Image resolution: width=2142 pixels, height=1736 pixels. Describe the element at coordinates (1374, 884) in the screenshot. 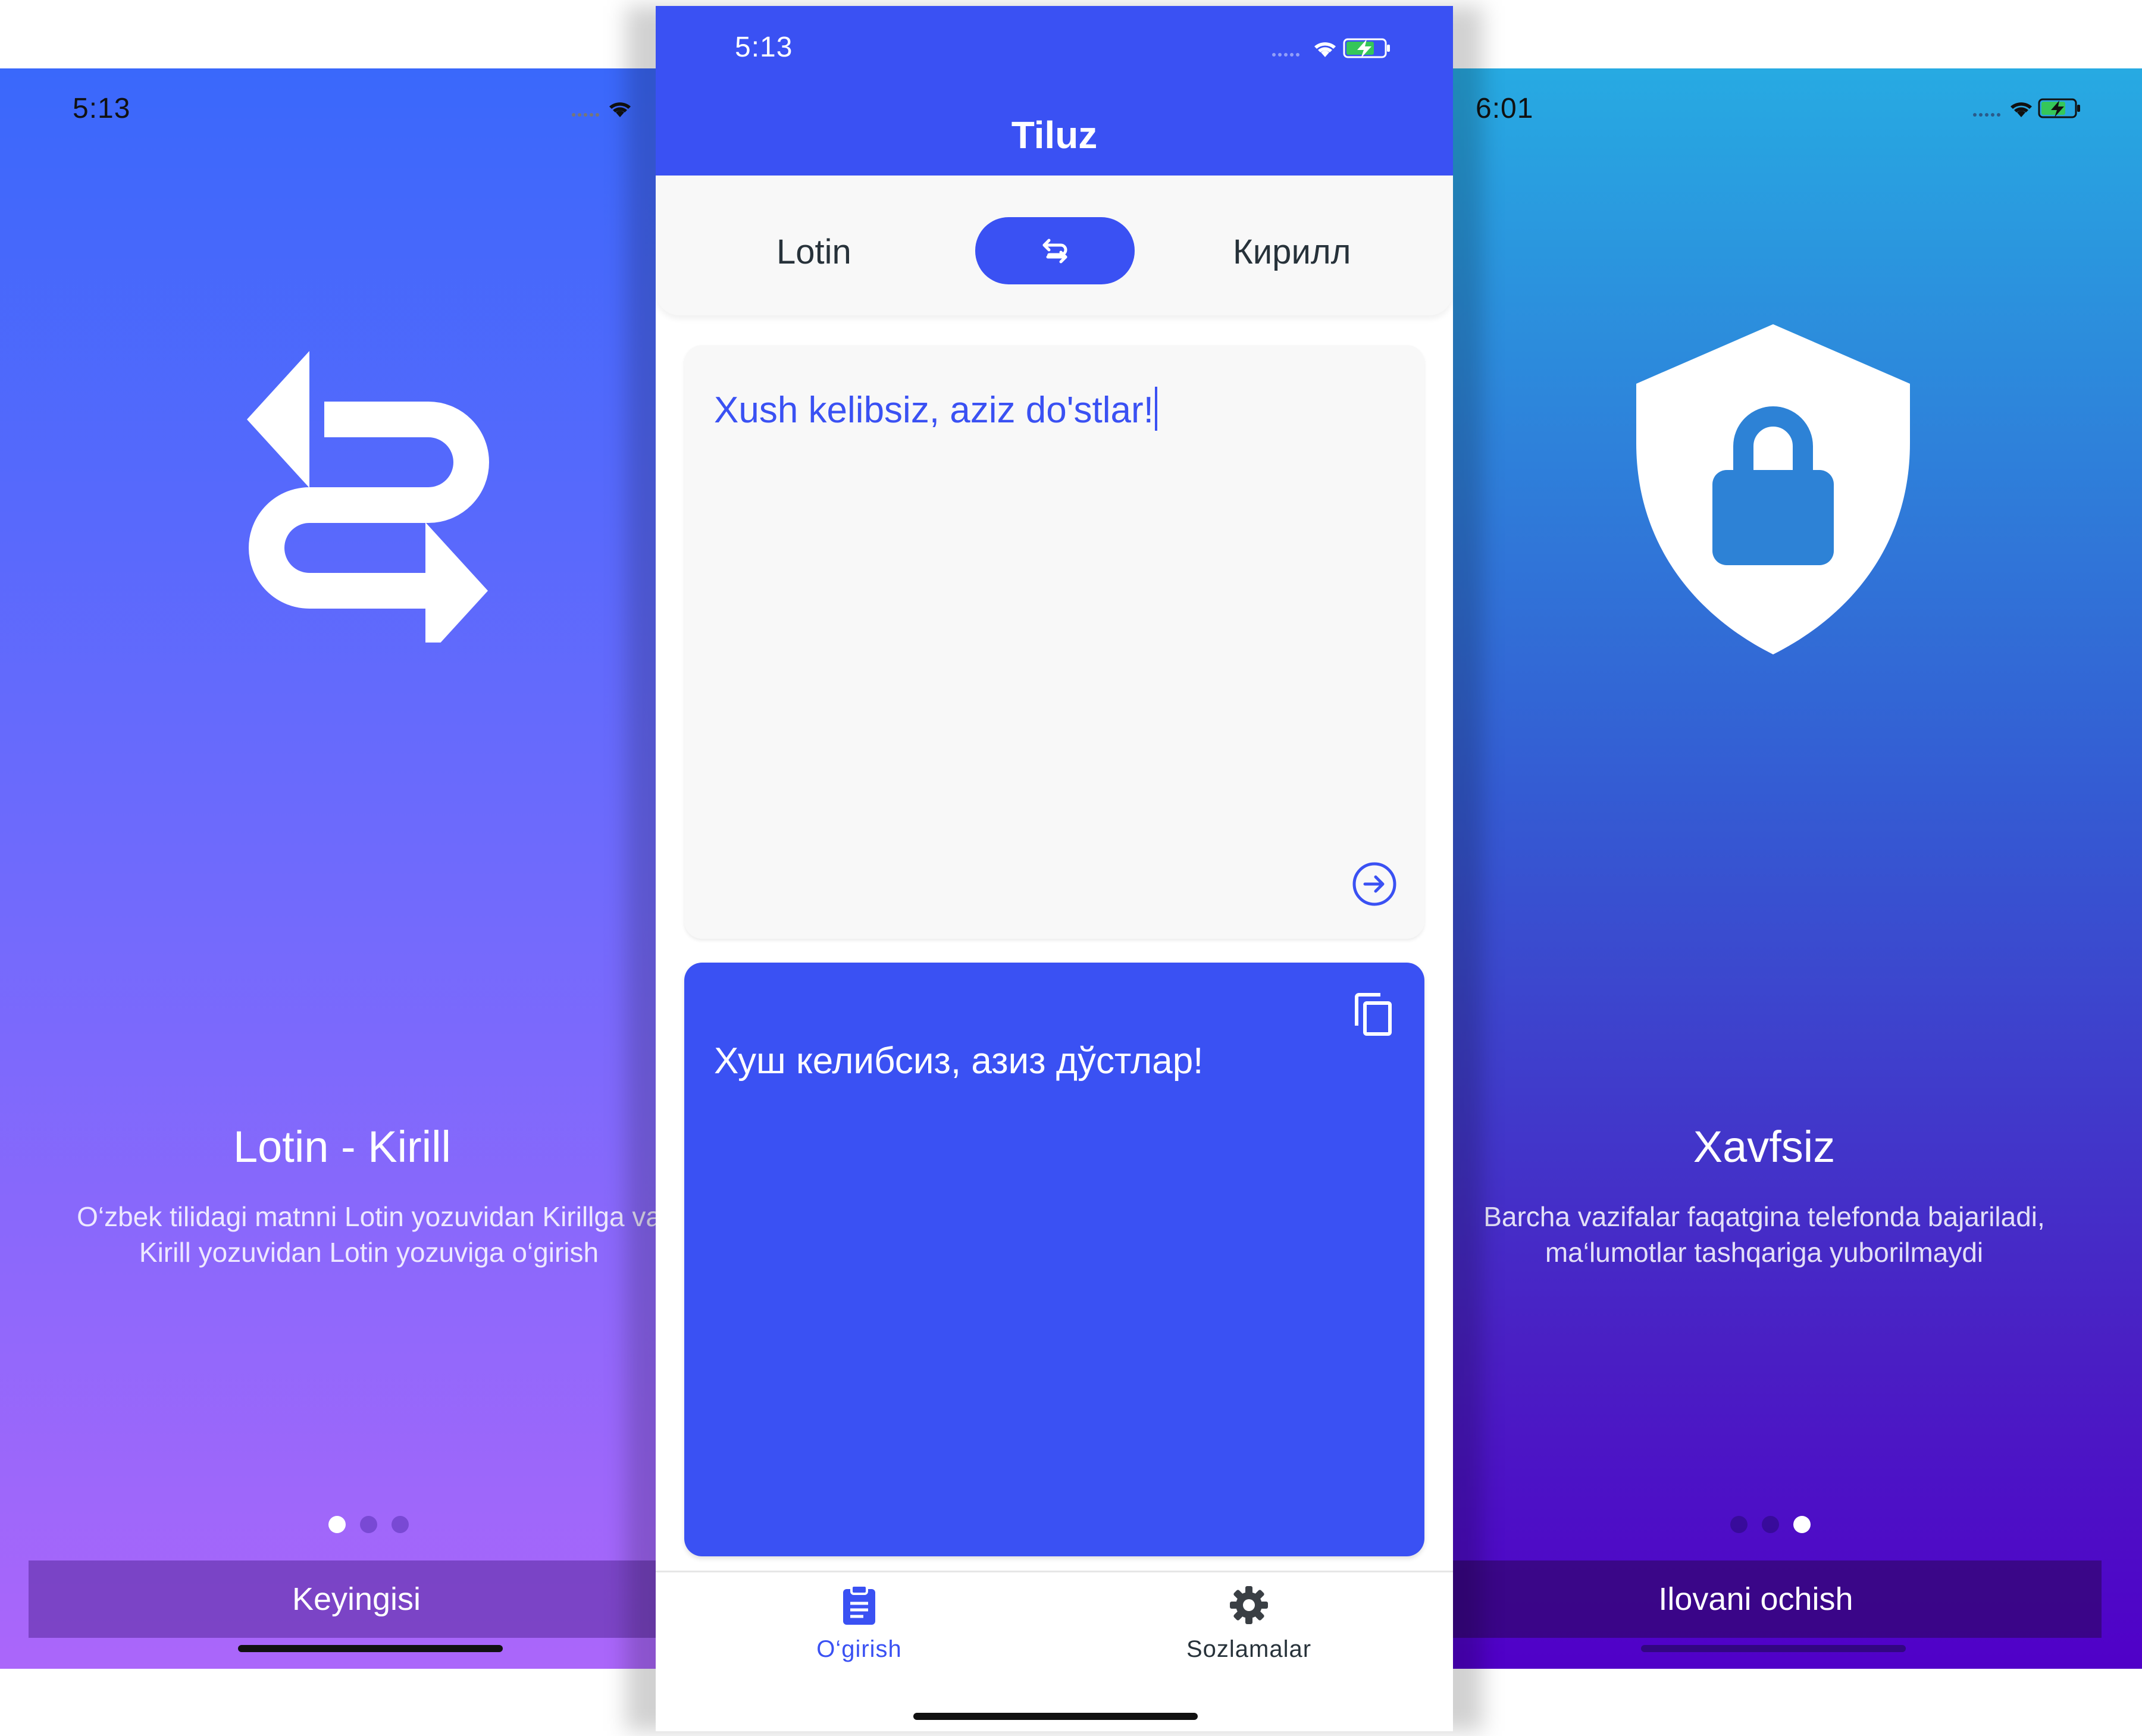

I see `arrow-right-circle-icon` at that location.